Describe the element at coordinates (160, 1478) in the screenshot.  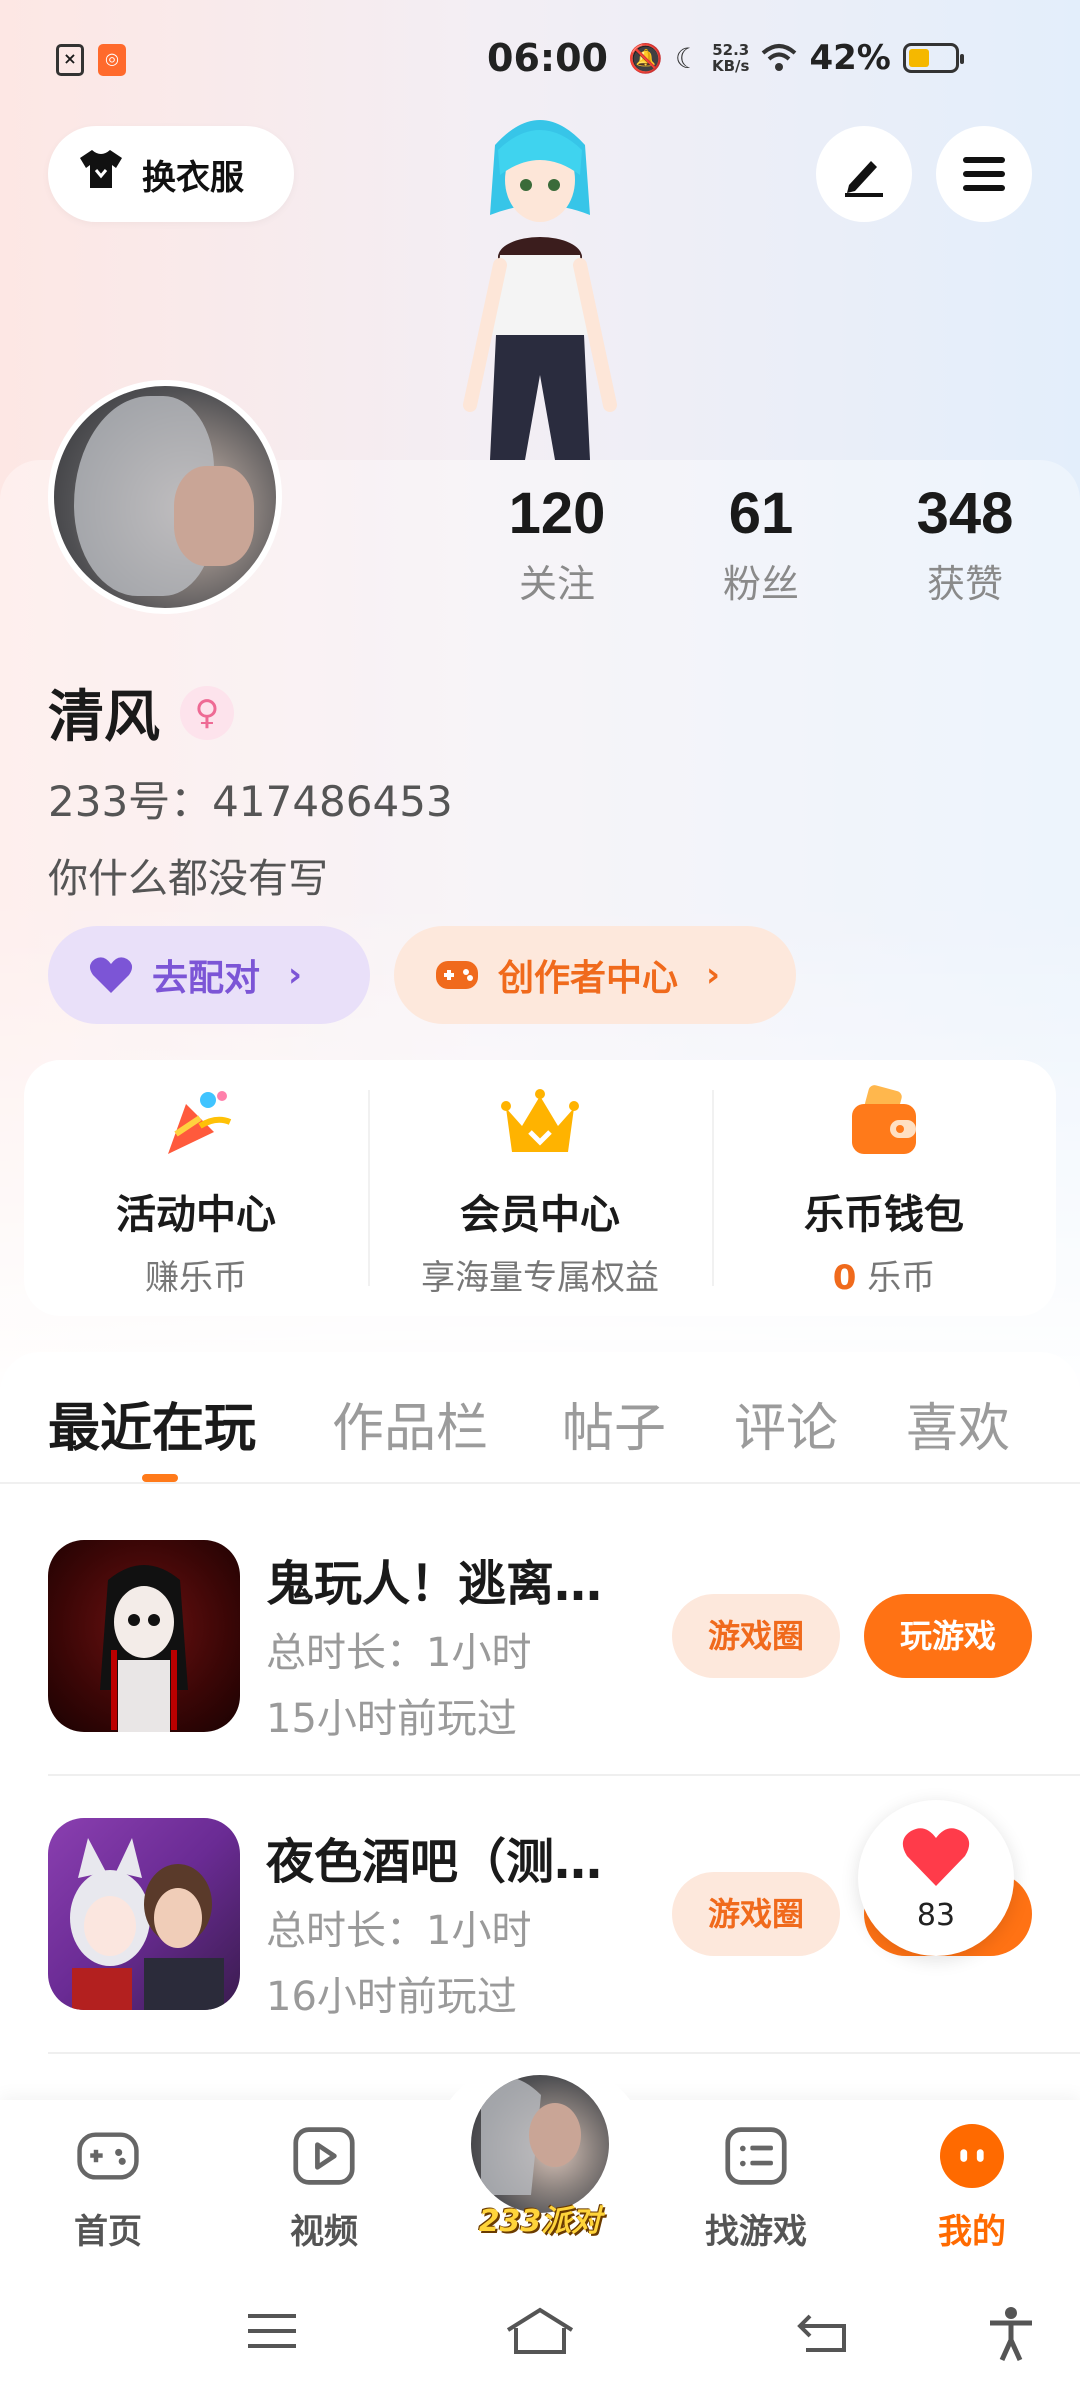
I see `tab-active-indicator` at that location.